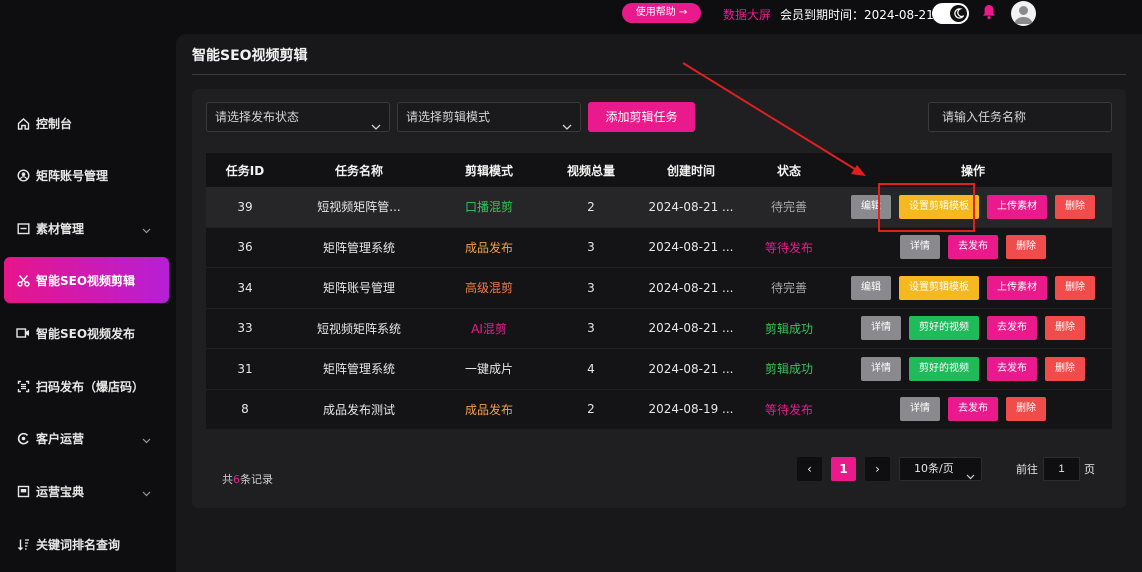 The height and width of the screenshot is (572, 1142). What do you see at coordinates (1023, 13) in the screenshot?
I see `avatar` at bounding box center [1023, 13].